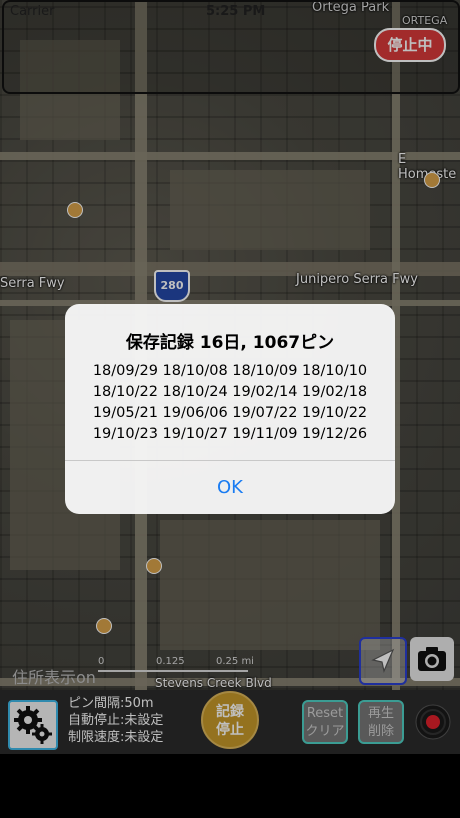 The width and height of the screenshot is (460, 818). I want to click on alert-date-row: 19/05/21 19/06/06 19/07/22 19/10/22, so click(230, 413).